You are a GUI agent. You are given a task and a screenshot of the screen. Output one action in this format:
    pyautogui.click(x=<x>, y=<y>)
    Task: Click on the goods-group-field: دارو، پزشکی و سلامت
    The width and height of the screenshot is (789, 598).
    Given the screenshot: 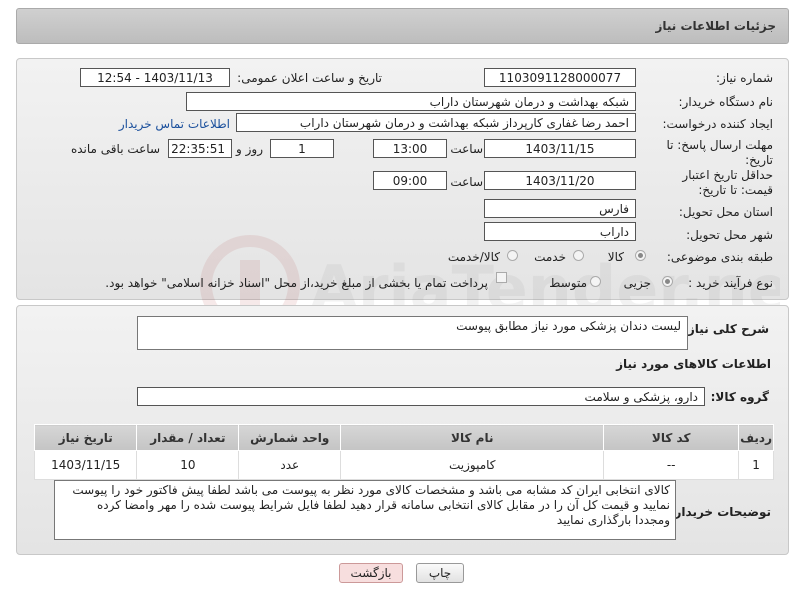 What is the action you would take?
    pyautogui.click(x=421, y=396)
    